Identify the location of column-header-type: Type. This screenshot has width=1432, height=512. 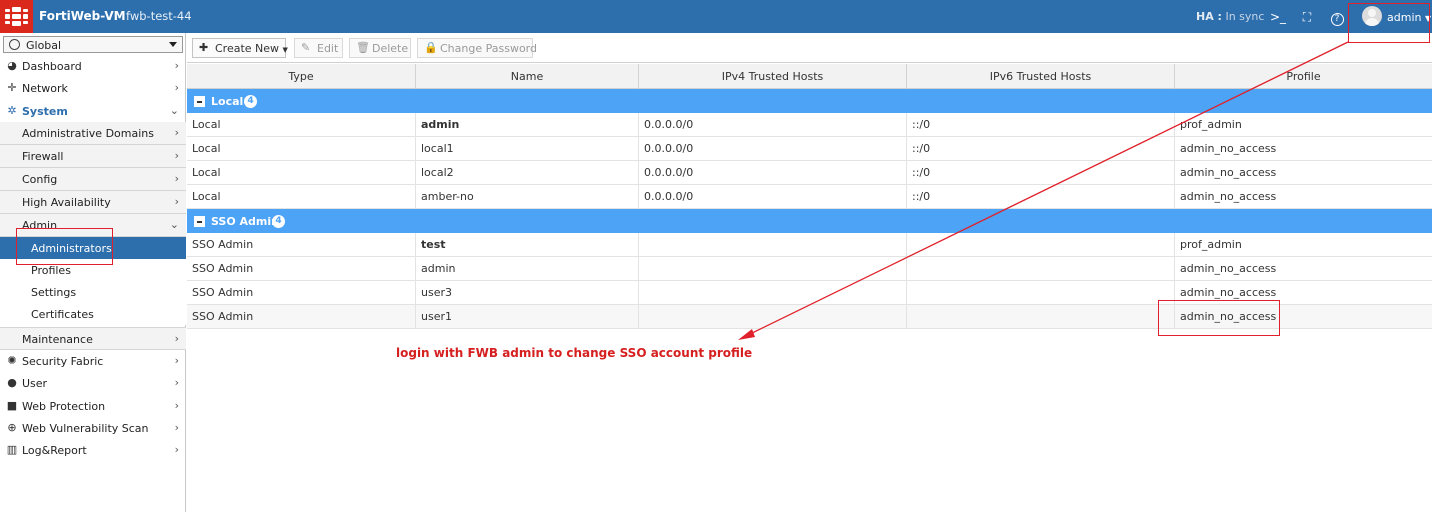
(301, 76).